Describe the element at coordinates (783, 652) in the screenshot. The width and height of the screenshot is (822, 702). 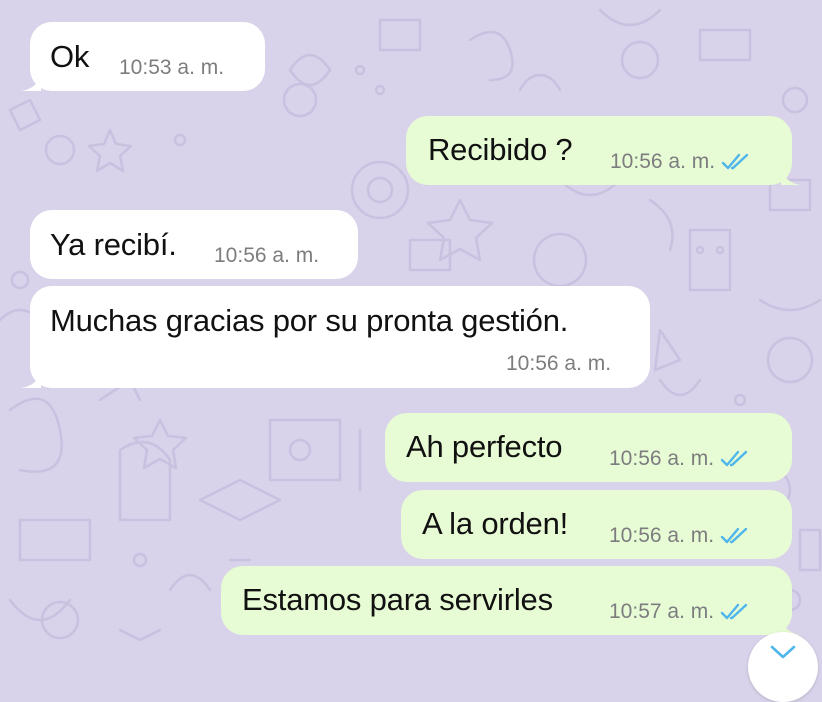
I see `chevron-down-icon` at that location.